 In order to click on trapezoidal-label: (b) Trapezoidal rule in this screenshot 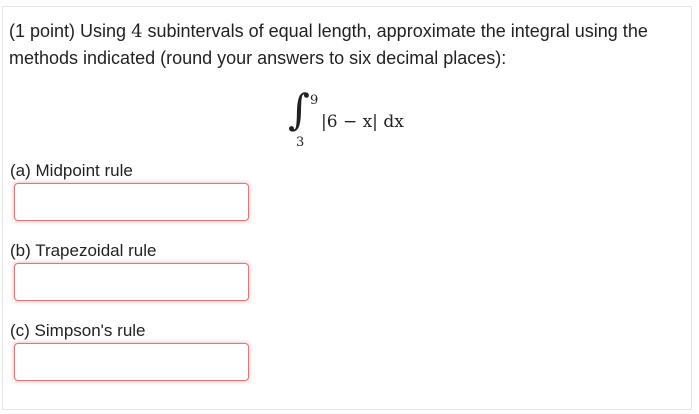, I will do `click(83, 250)`.